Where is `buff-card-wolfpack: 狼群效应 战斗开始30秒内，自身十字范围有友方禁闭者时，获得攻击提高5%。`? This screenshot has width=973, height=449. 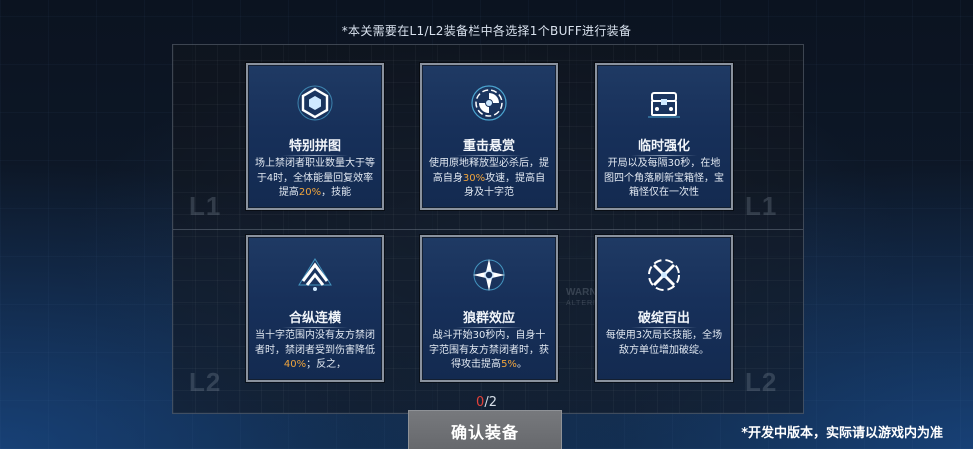
buff-card-wolfpack: 狼群效应 战斗开始30秒内，自身十字范围有友方禁闭者时，获得攻击提高5%。 is located at coordinates (489, 308).